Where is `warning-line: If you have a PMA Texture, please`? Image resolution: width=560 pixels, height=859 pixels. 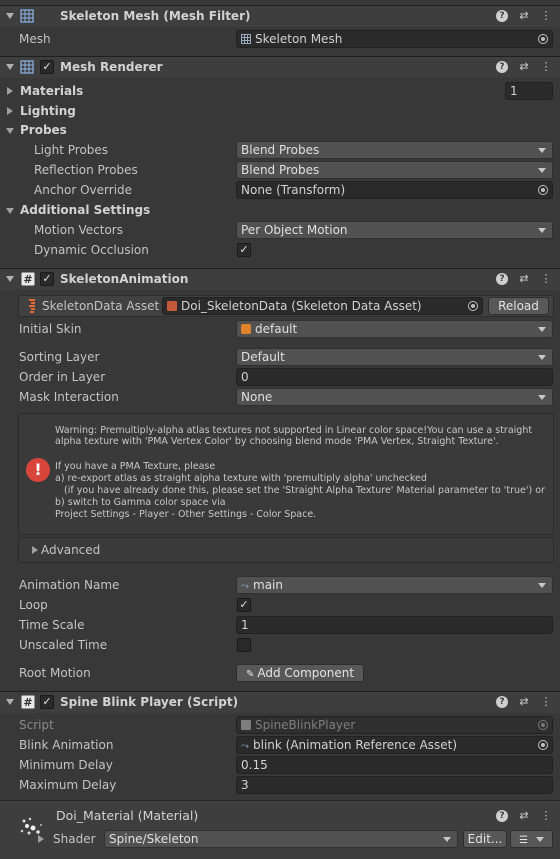
warning-line: If you have a PMA Texture, please is located at coordinates (135, 466).